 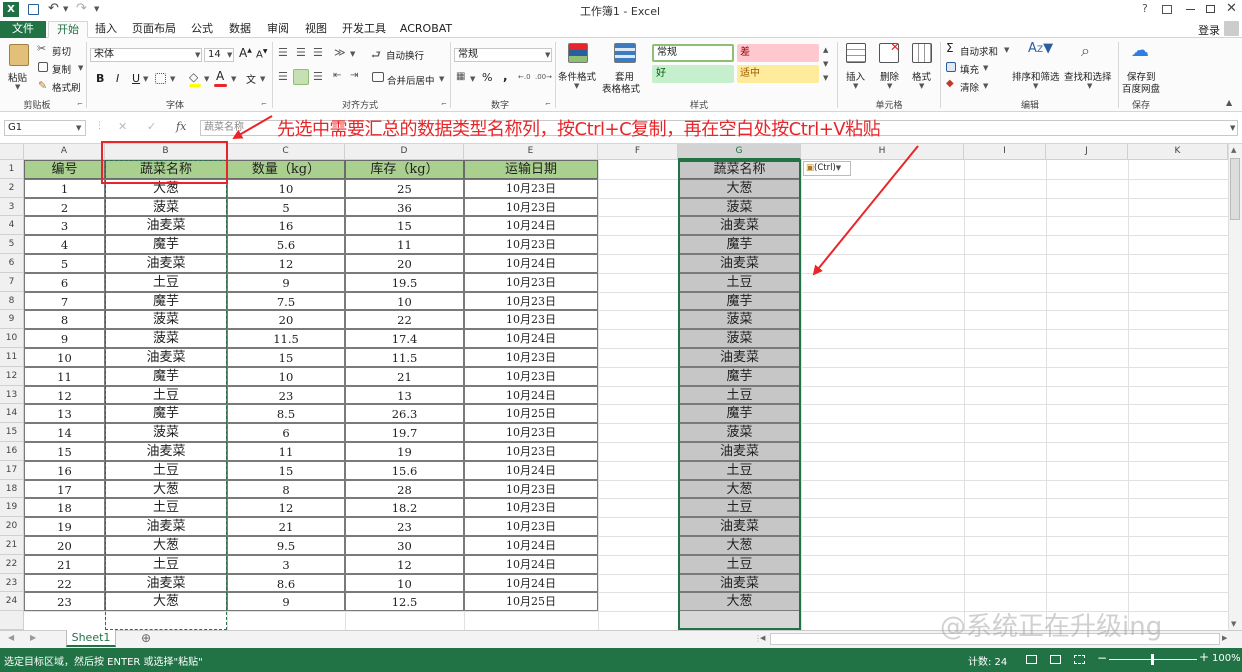 What do you see at coordinates (12, 602) in the screenshot?
I see `row-header: 24` at bounding box center [12, 602].